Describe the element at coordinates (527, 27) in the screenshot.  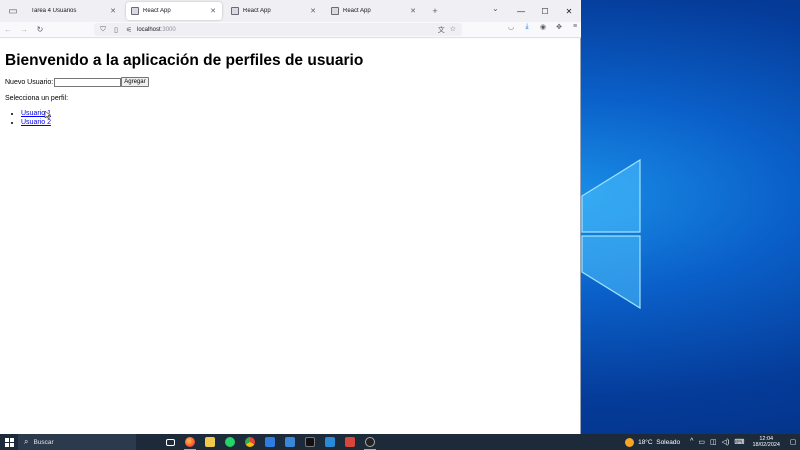
I see `downloads-icon: ⤓` at that location.